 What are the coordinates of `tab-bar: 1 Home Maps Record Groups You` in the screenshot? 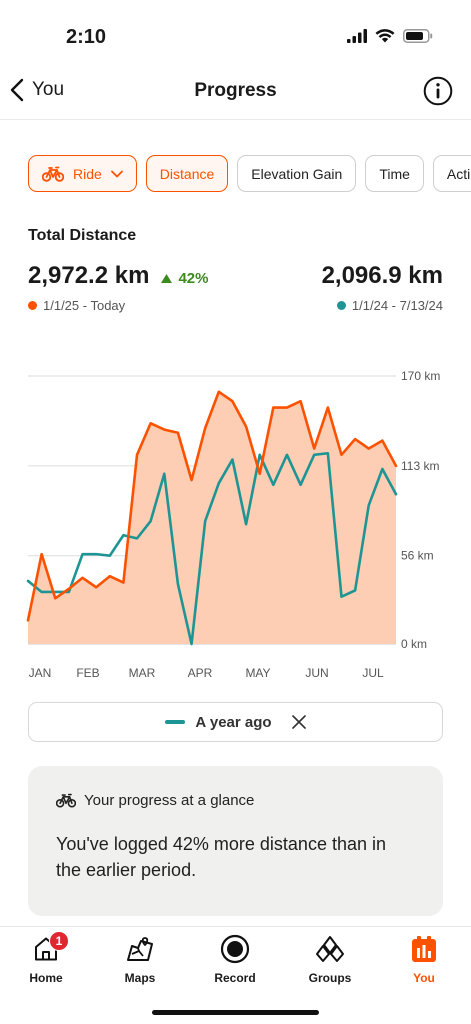 It's located at (235, 975).